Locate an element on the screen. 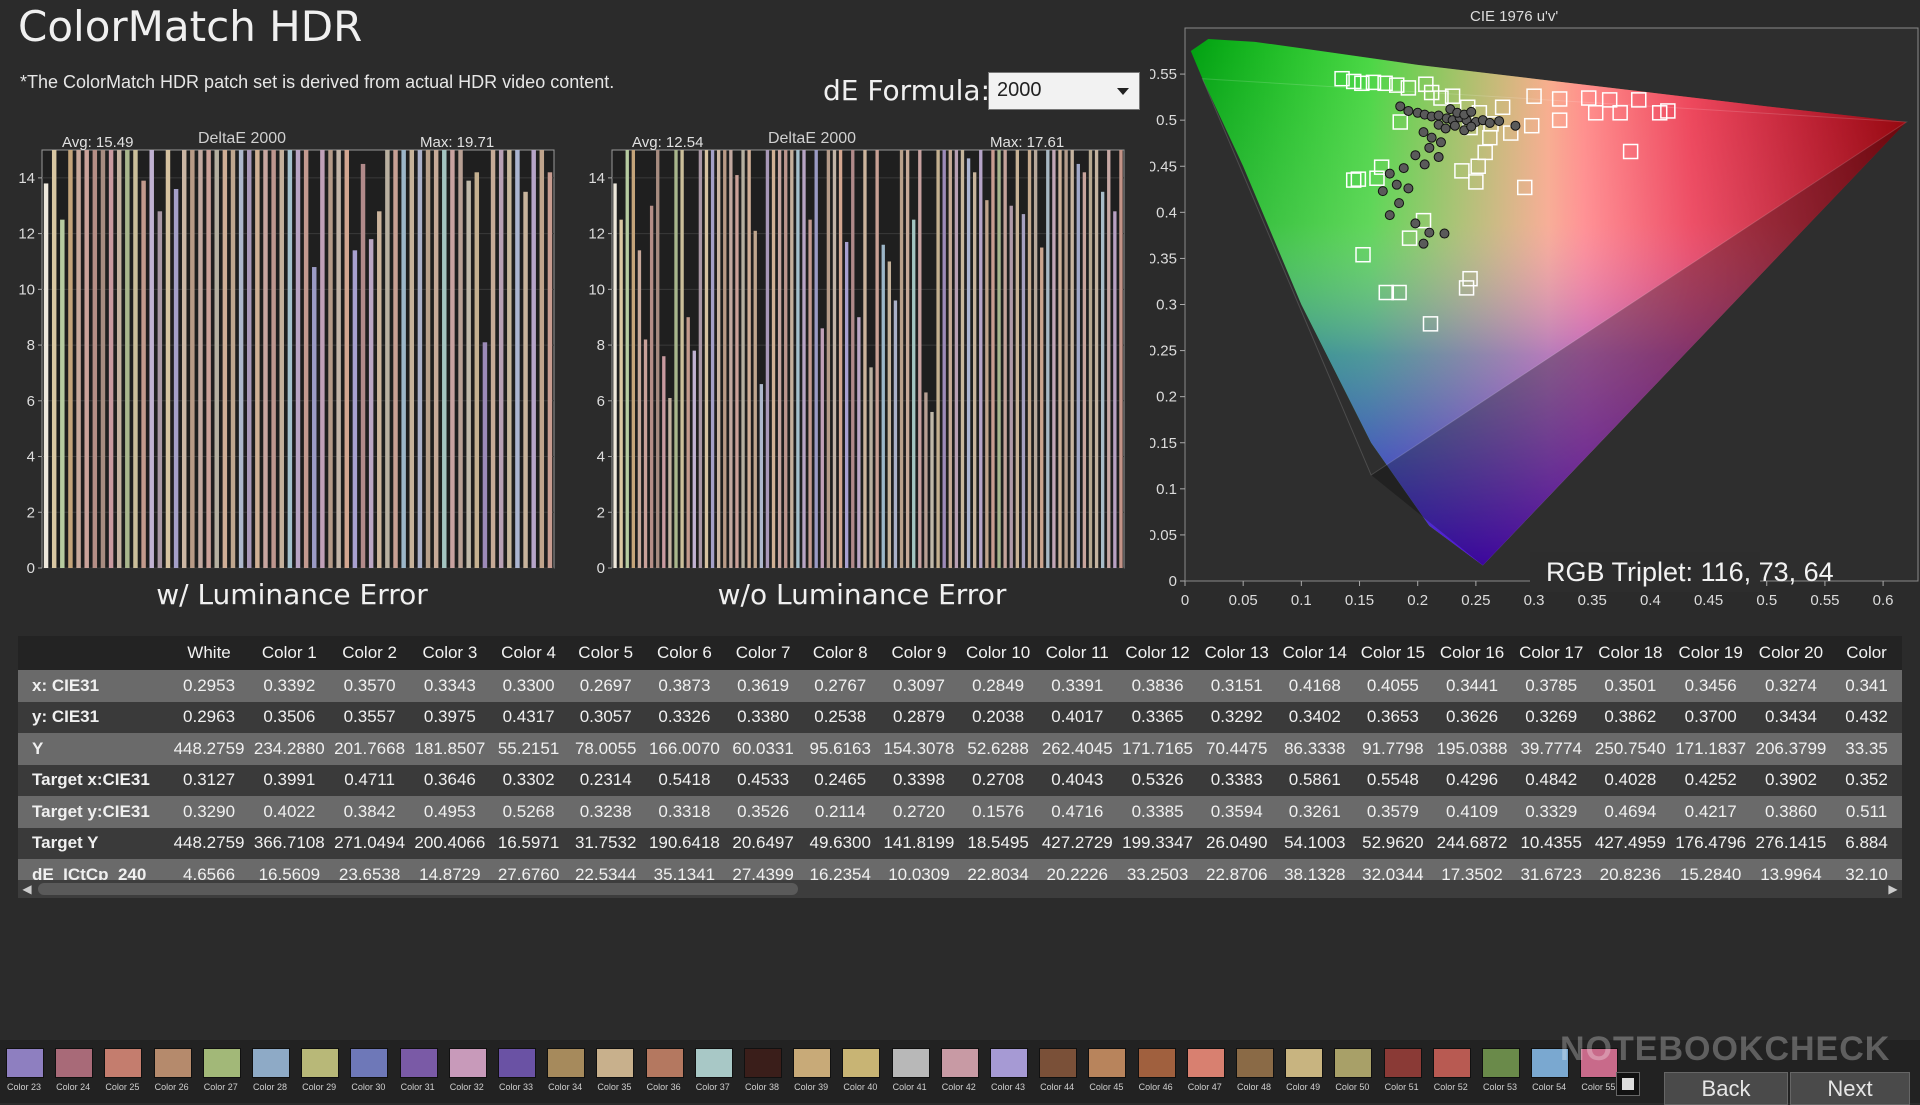 Image resolution: width=1920 pixels, height=1105 pixels. color-patch-swatch: Color 41 is located at coordinates (910, 1072).